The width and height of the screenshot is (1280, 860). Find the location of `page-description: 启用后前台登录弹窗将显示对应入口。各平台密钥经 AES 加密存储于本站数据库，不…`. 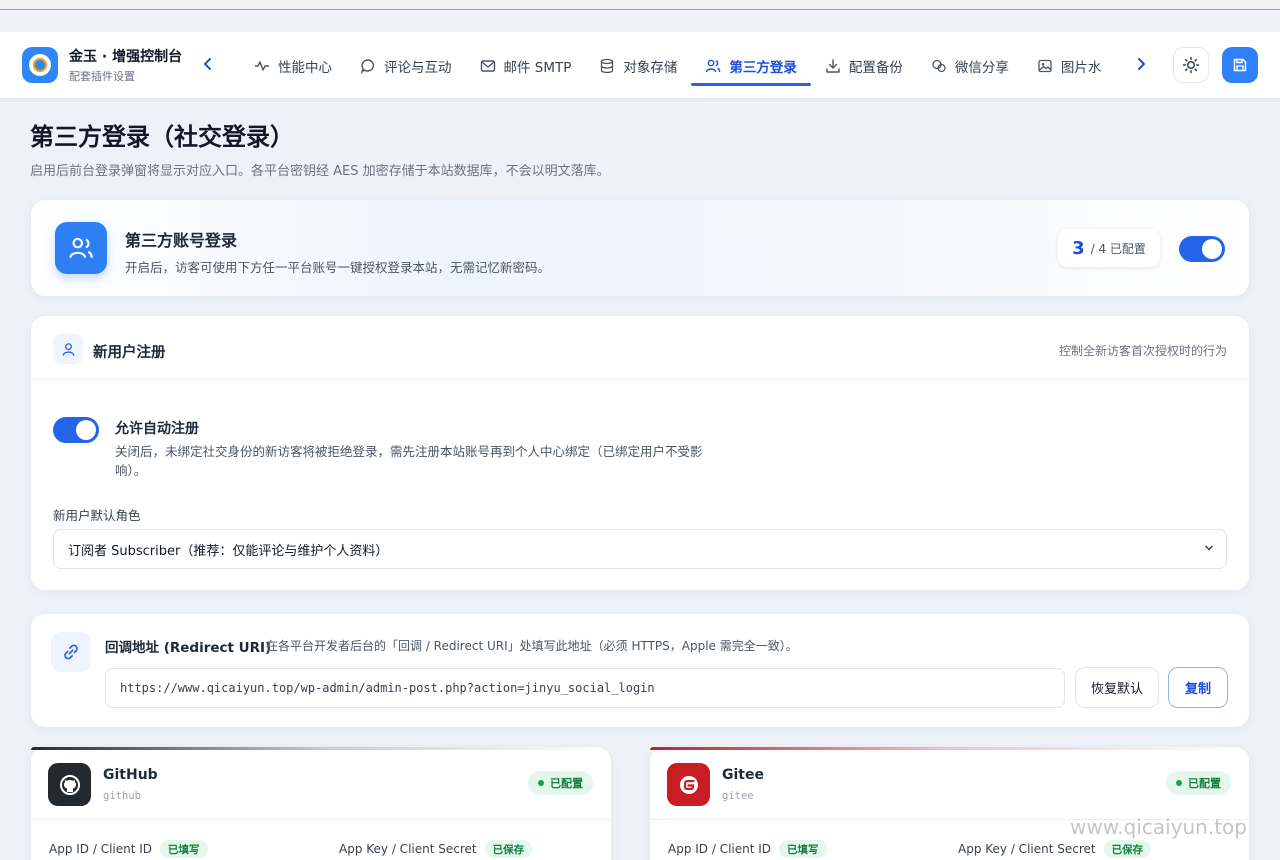

page-description: 启用后前台登录弹窗将显示对应入口。各平台密钥经 AES 加密存储于本站数据库，不… is located at coordinates (320, 171).